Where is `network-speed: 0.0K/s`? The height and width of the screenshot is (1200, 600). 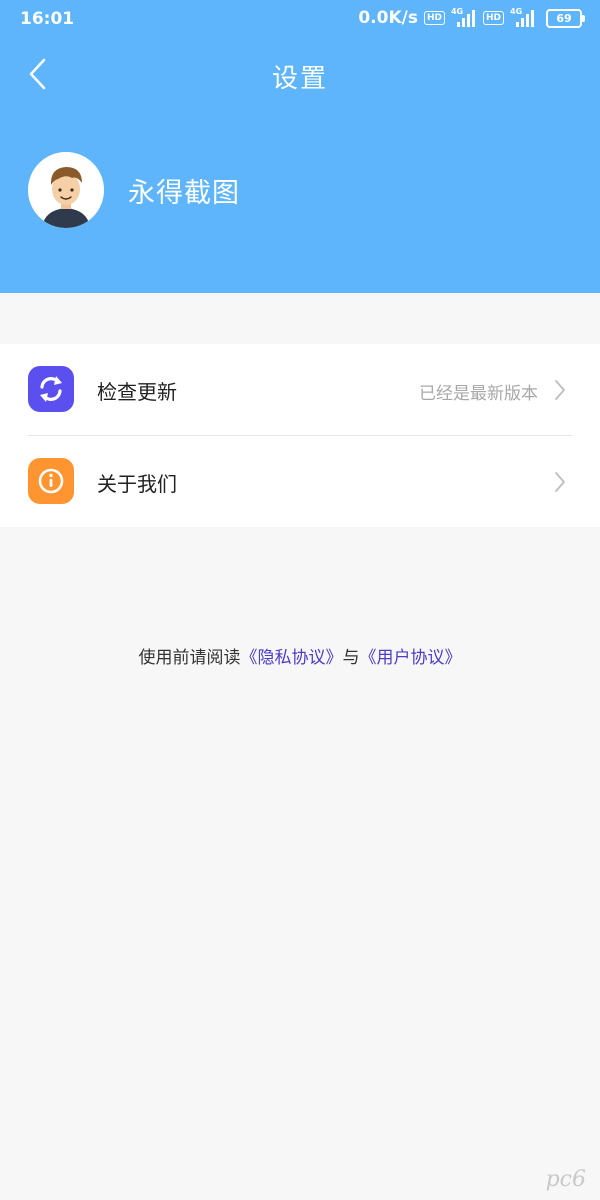 network-speed: 0.0K/s is located at coordinates (388, 18).